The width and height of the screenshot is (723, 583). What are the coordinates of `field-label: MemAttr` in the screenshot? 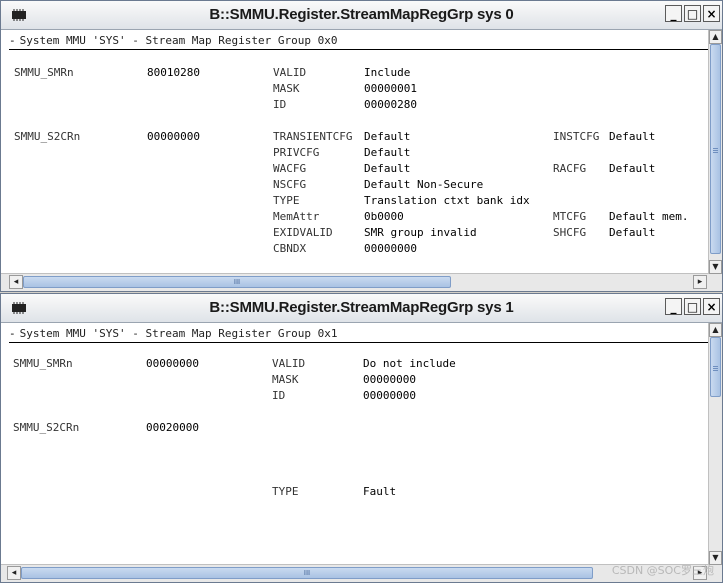 It's located at (296, 216).